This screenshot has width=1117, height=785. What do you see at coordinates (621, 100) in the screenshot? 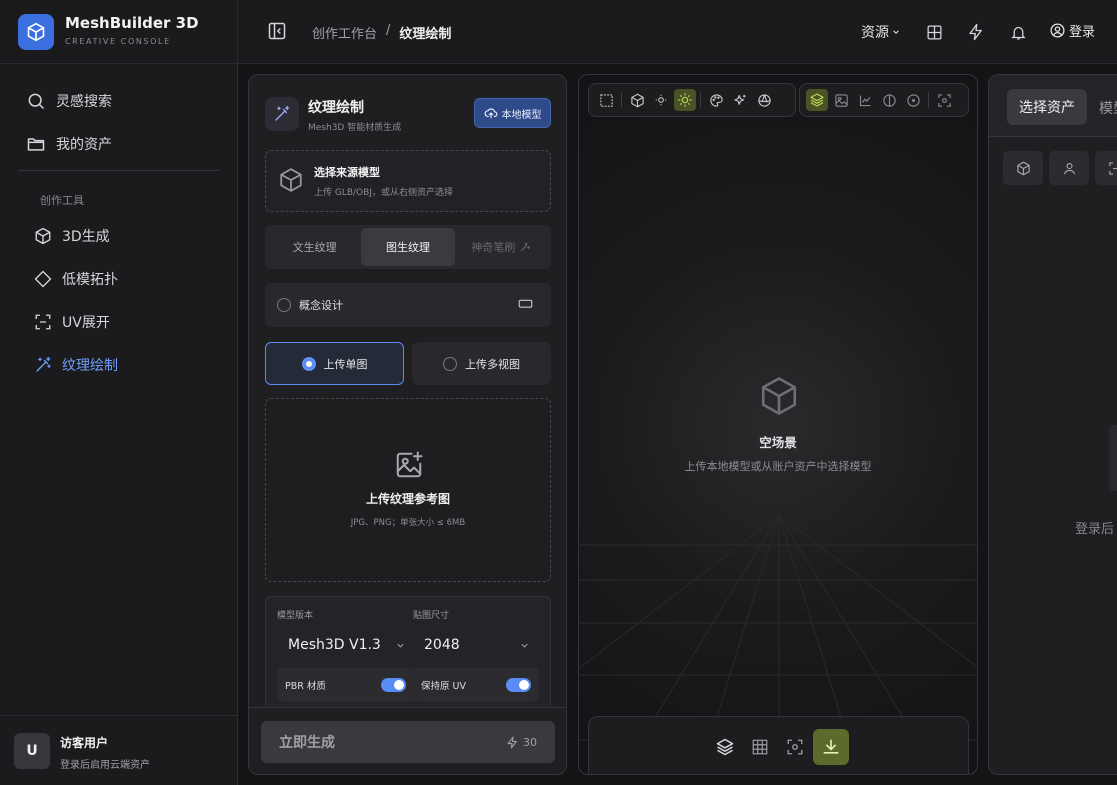
I see `toolbar-divider` at bounding box center [621, 100].